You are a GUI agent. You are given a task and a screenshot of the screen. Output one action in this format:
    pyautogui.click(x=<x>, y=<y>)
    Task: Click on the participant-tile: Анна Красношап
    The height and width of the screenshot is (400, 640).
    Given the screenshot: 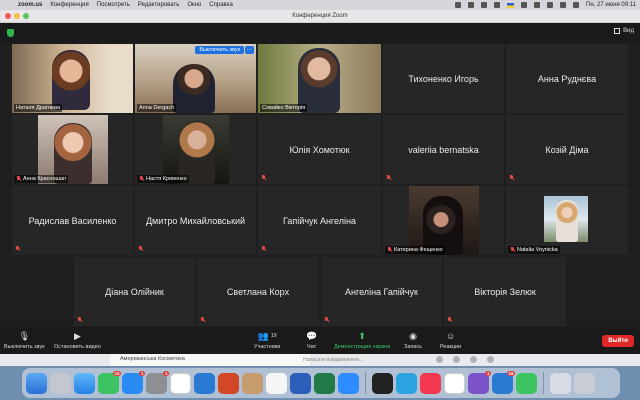 What is the action you would take?
    pyautogui.click(x=72, y=149)
    